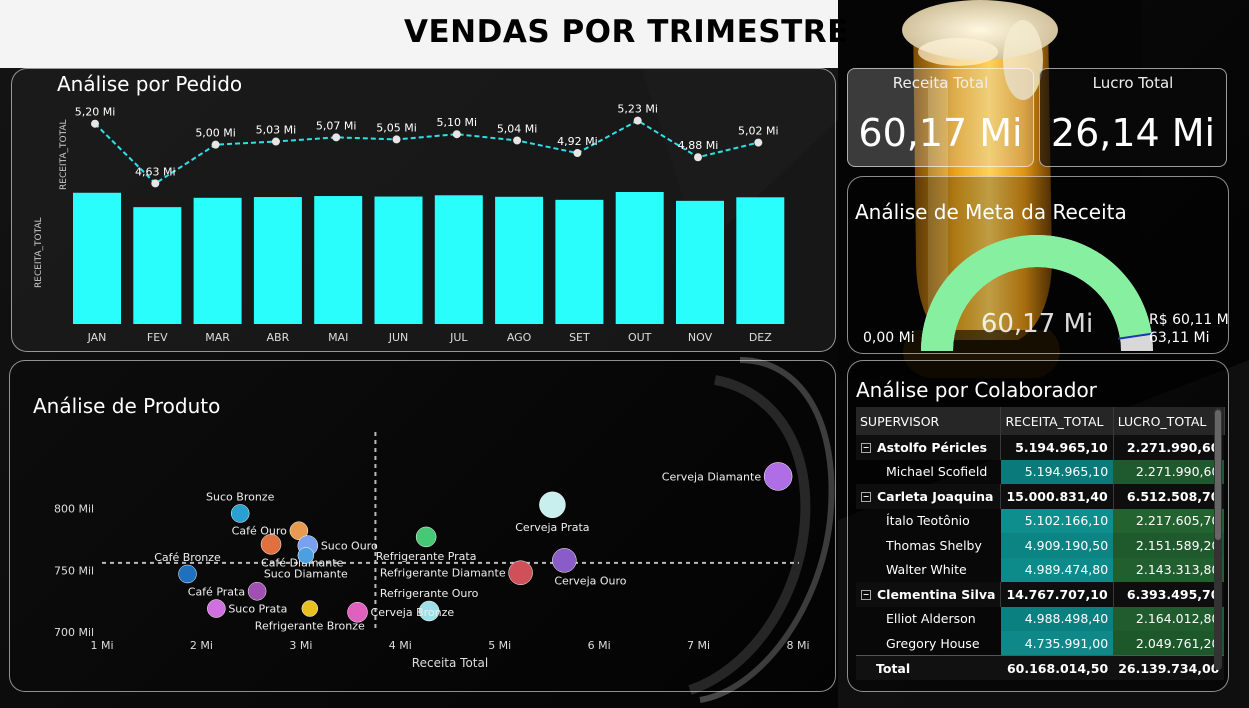 The image size is (1249, 708). I want to click on kpi-lucro-value: 26,14 Mi, so click(1133, 133).